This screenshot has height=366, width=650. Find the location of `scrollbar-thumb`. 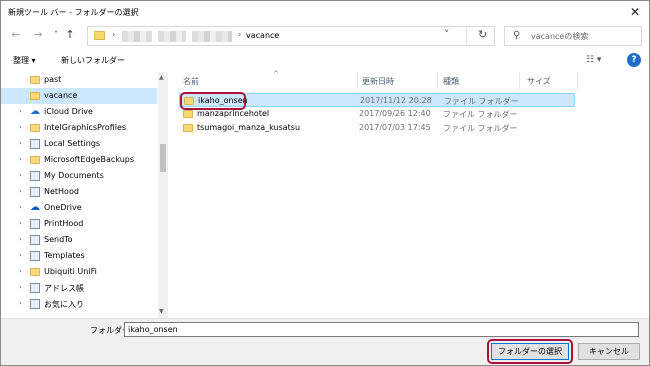

scrollbar-thumb is located at coordinates (163, 158).